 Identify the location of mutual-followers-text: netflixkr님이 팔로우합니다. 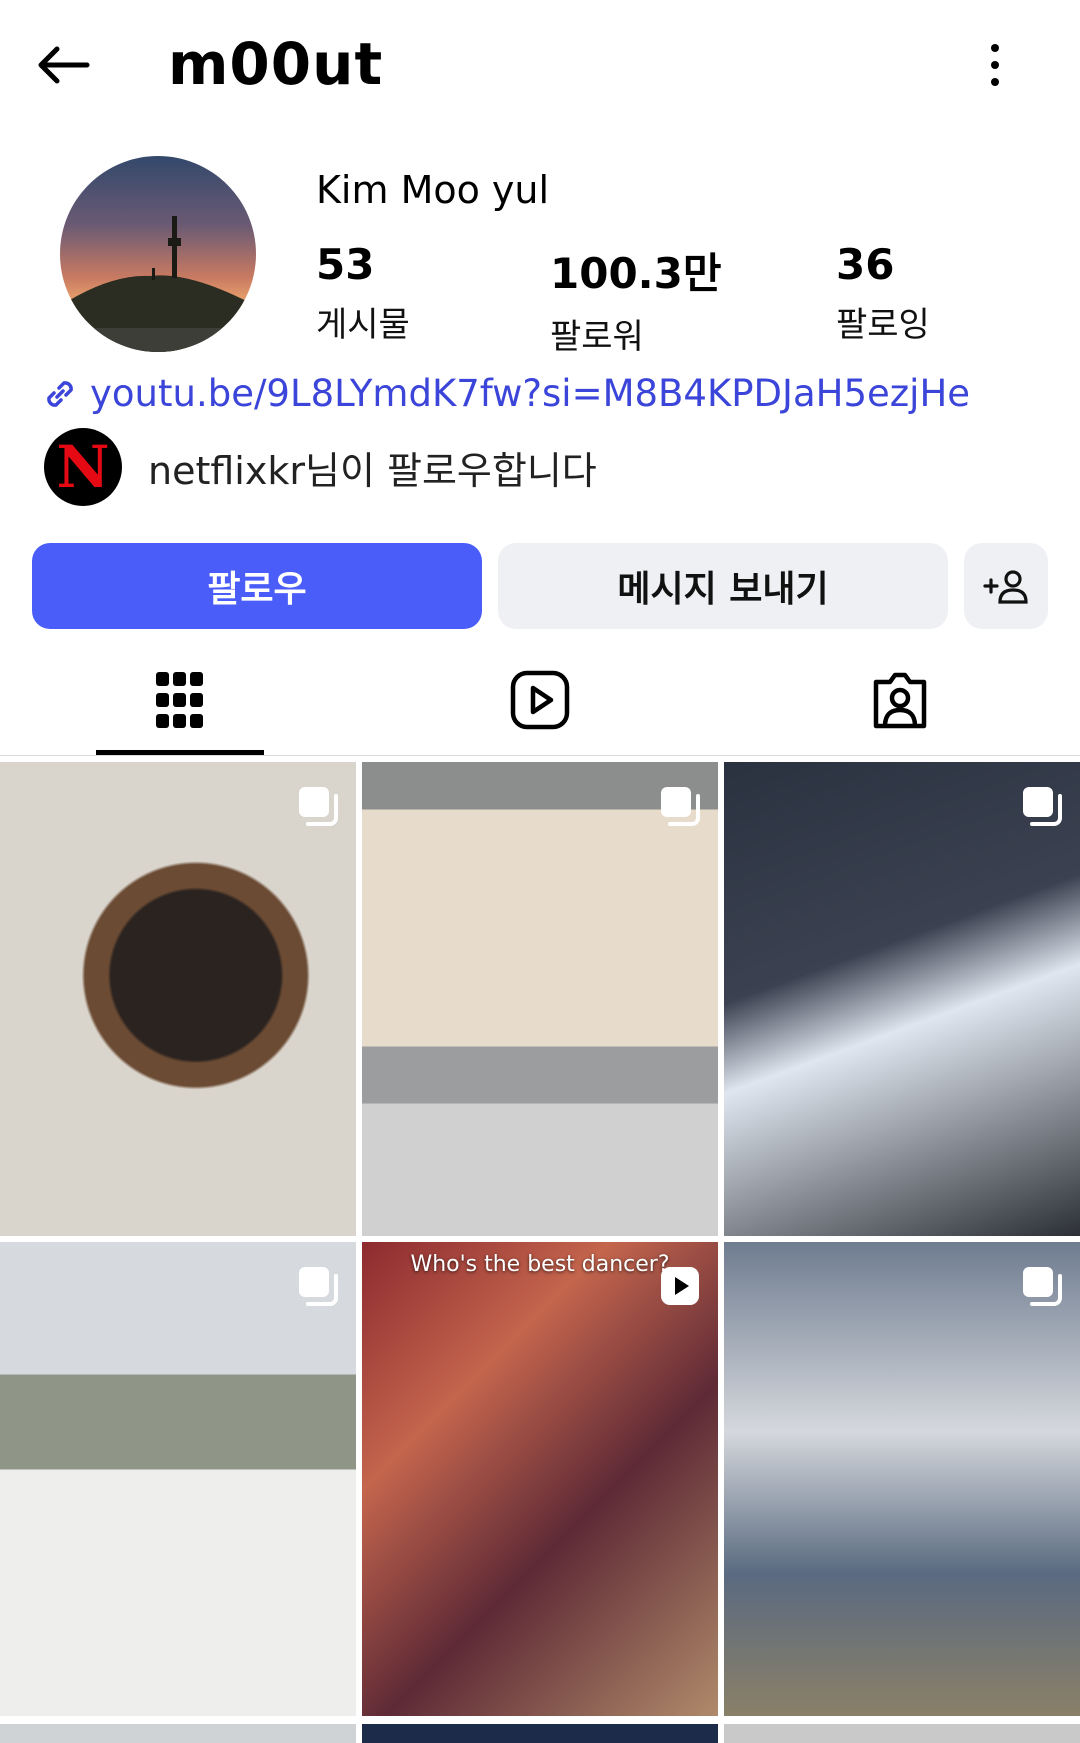
(372, 467).